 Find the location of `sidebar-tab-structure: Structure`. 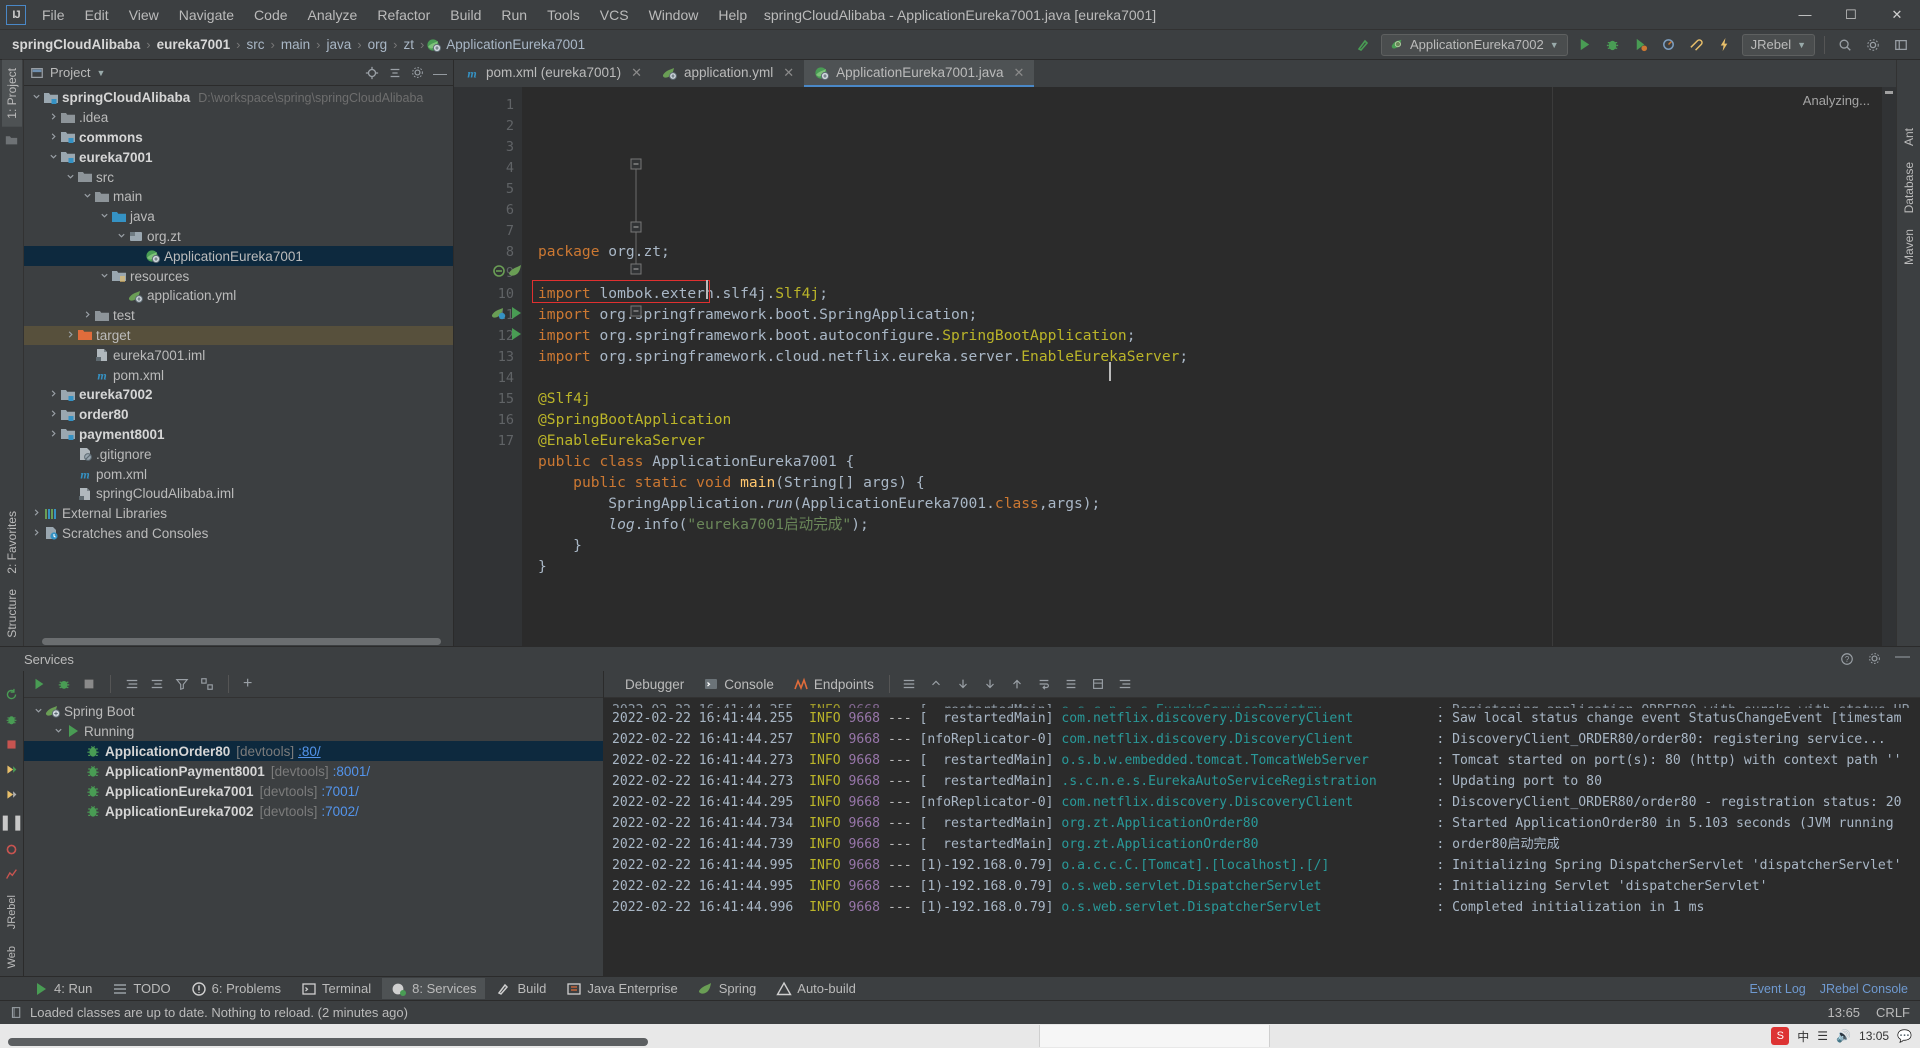

sidebar-tab-structure: Structure is located at coordinates (12, 613).